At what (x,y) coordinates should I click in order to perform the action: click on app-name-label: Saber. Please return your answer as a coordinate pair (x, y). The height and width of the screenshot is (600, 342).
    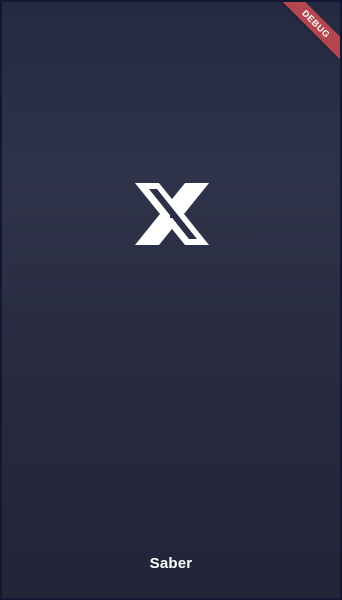
    Looking at the image, I should click on (171, 563).